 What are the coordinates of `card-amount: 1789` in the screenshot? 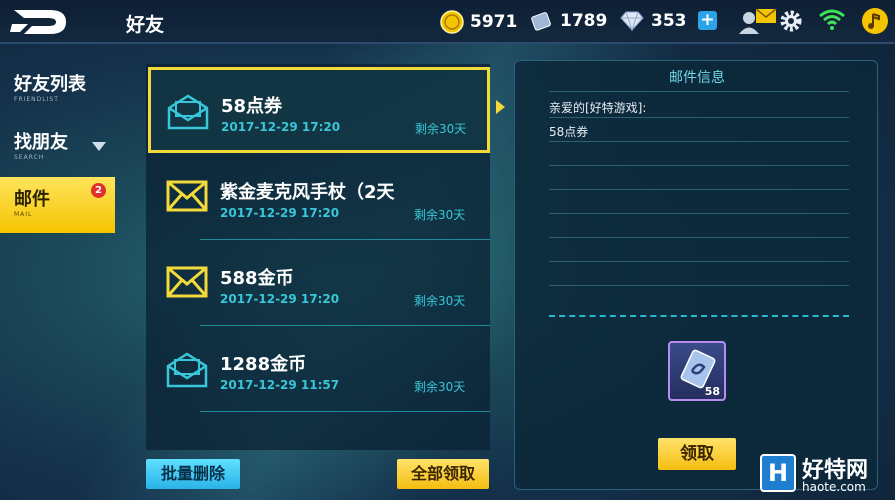 It's located at (584, 21).